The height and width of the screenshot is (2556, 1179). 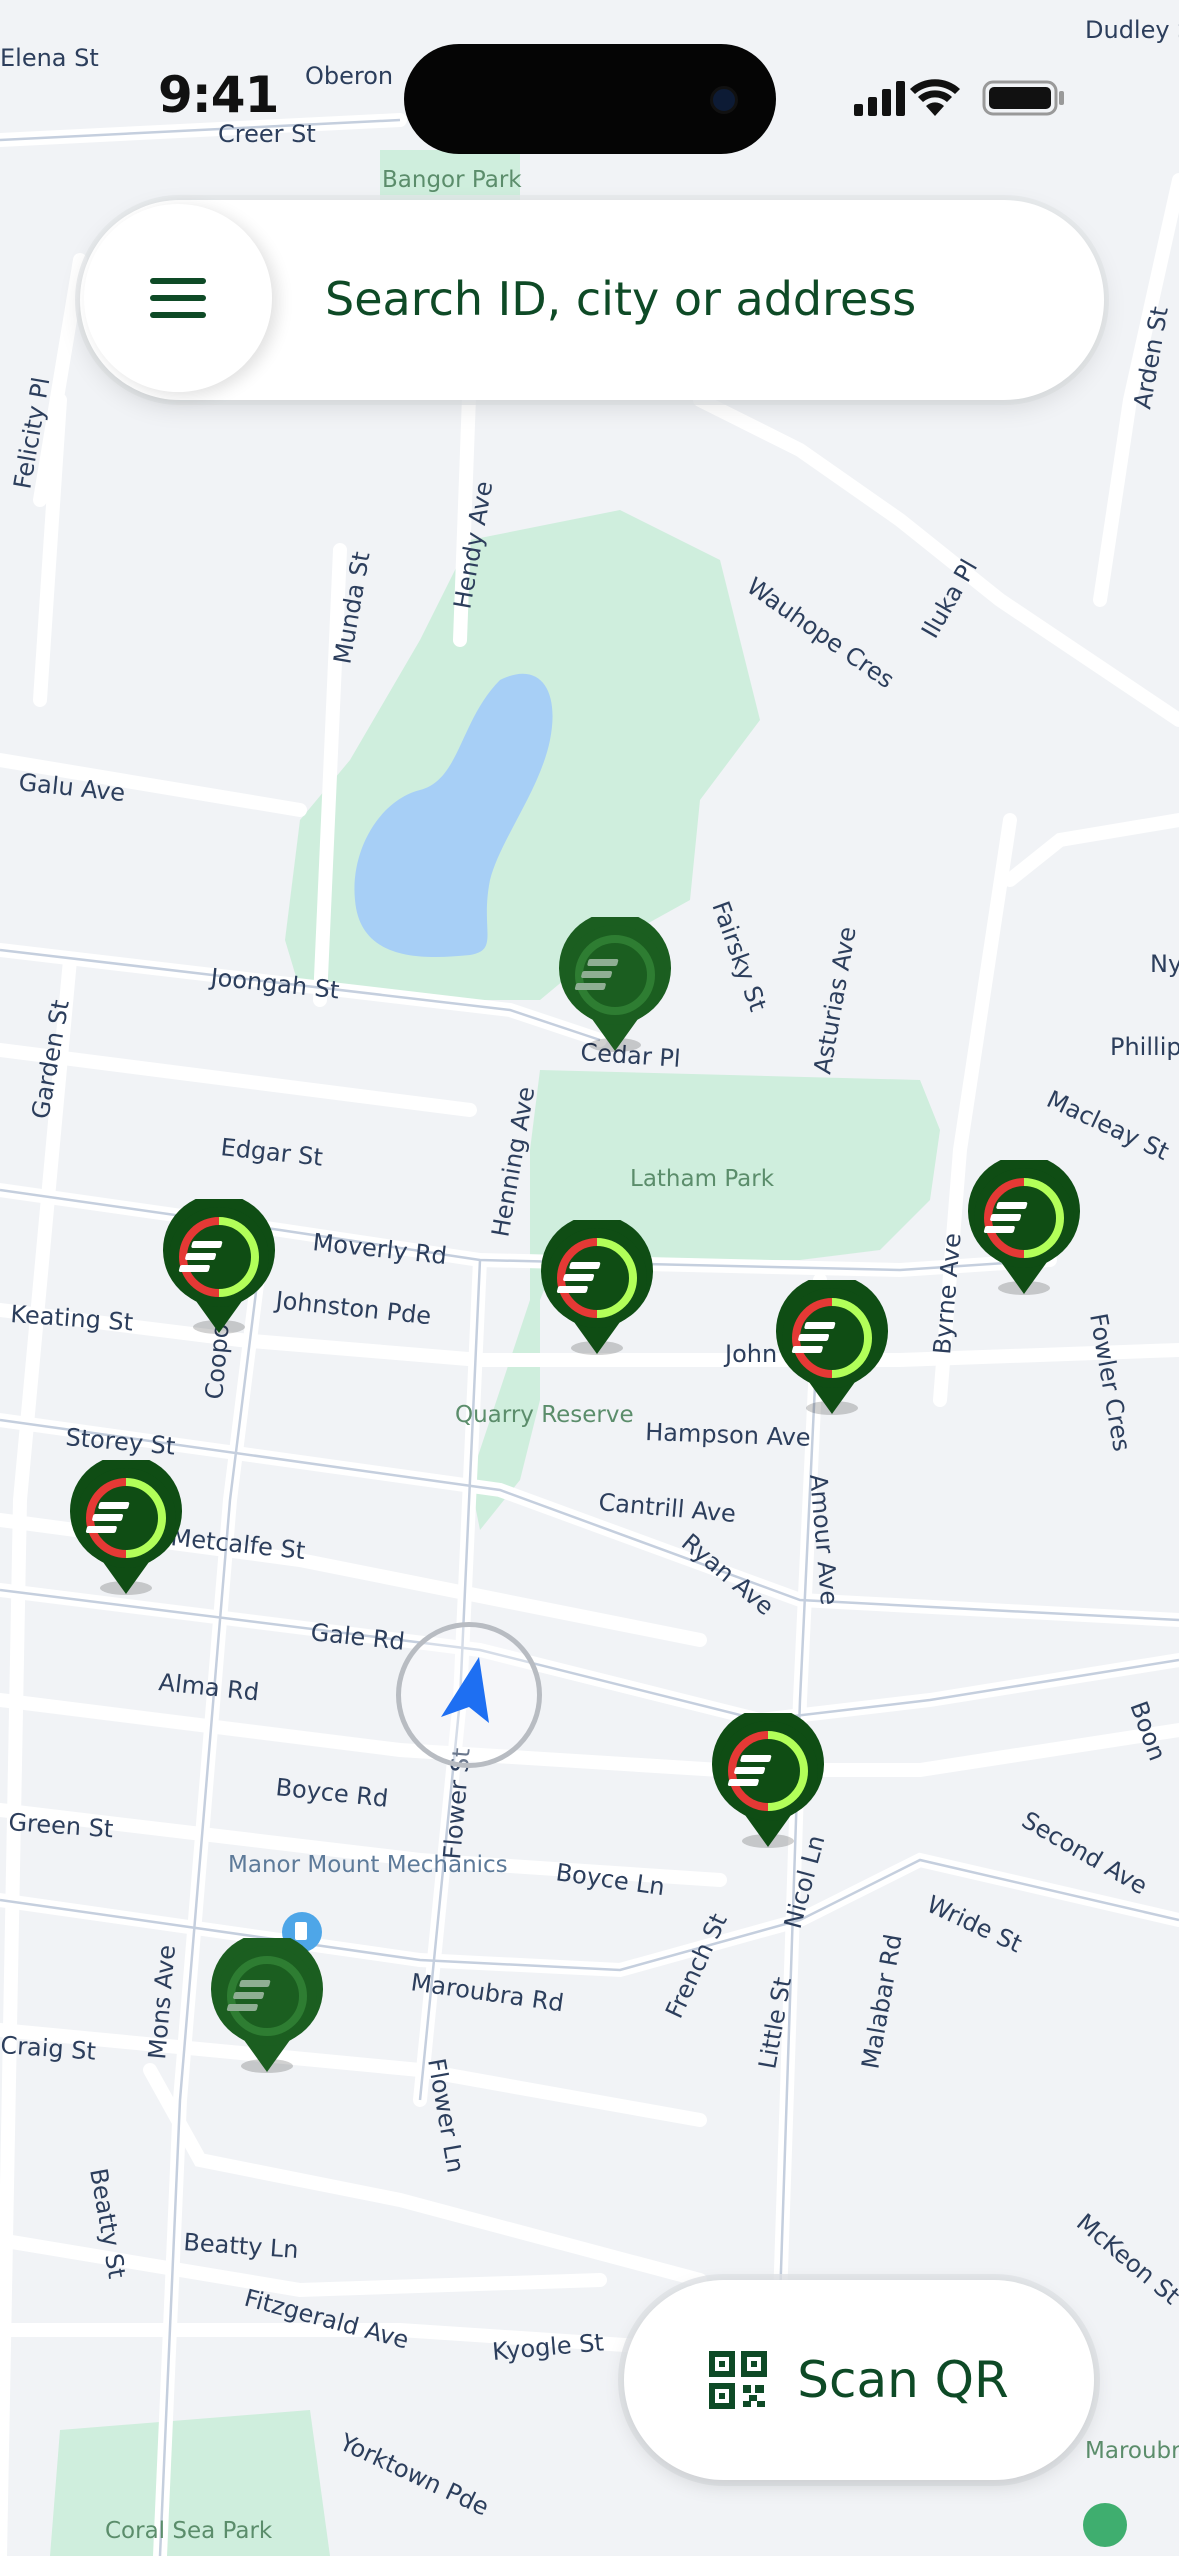 What do you see at coordinates (935, 97) in the screenshot?
I see `wifi-icon` at bounding box center [935, 97].